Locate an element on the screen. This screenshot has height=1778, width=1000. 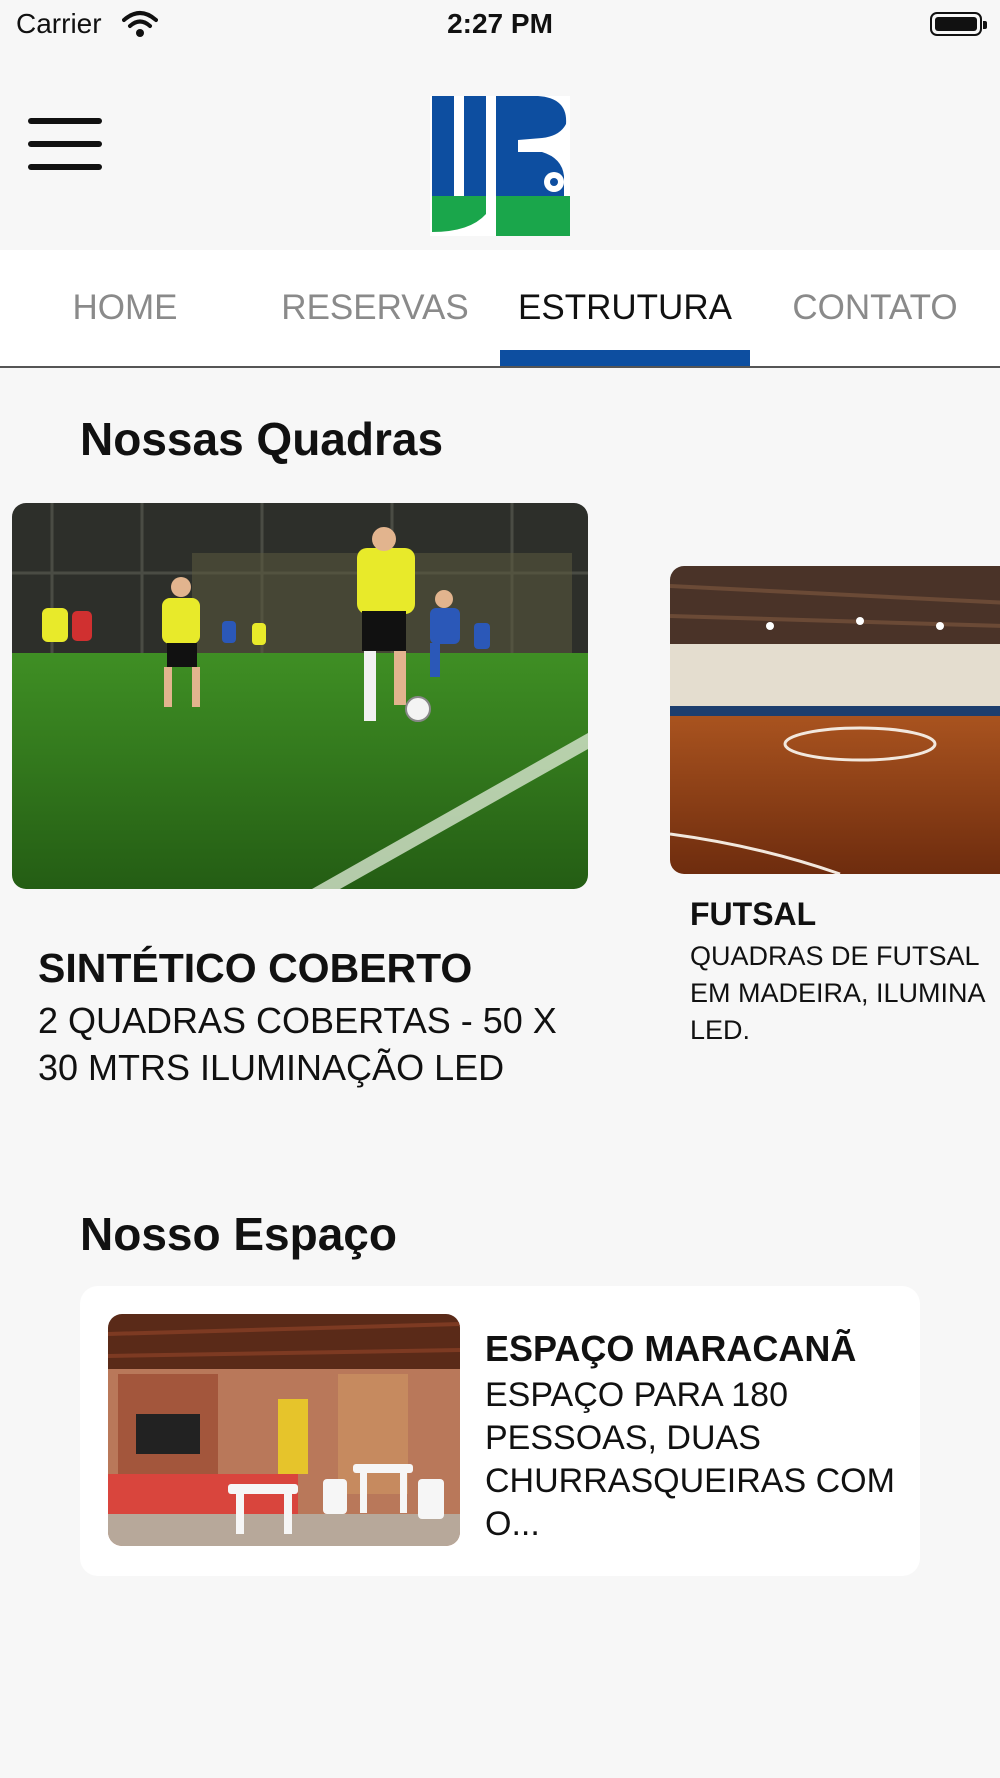
espaco-photo is located at coordinates (284, 1430).